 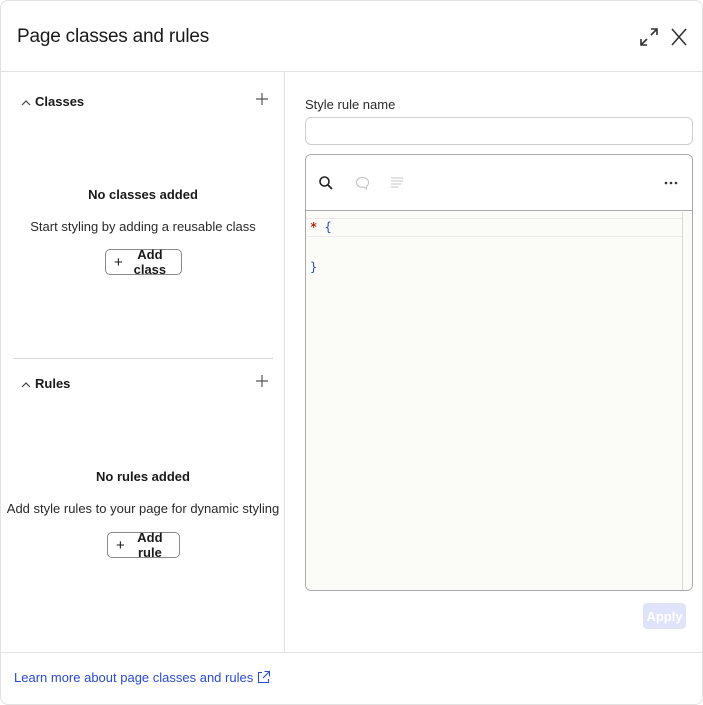 I want to click on css-selector: *, so click(x=314, y=227).